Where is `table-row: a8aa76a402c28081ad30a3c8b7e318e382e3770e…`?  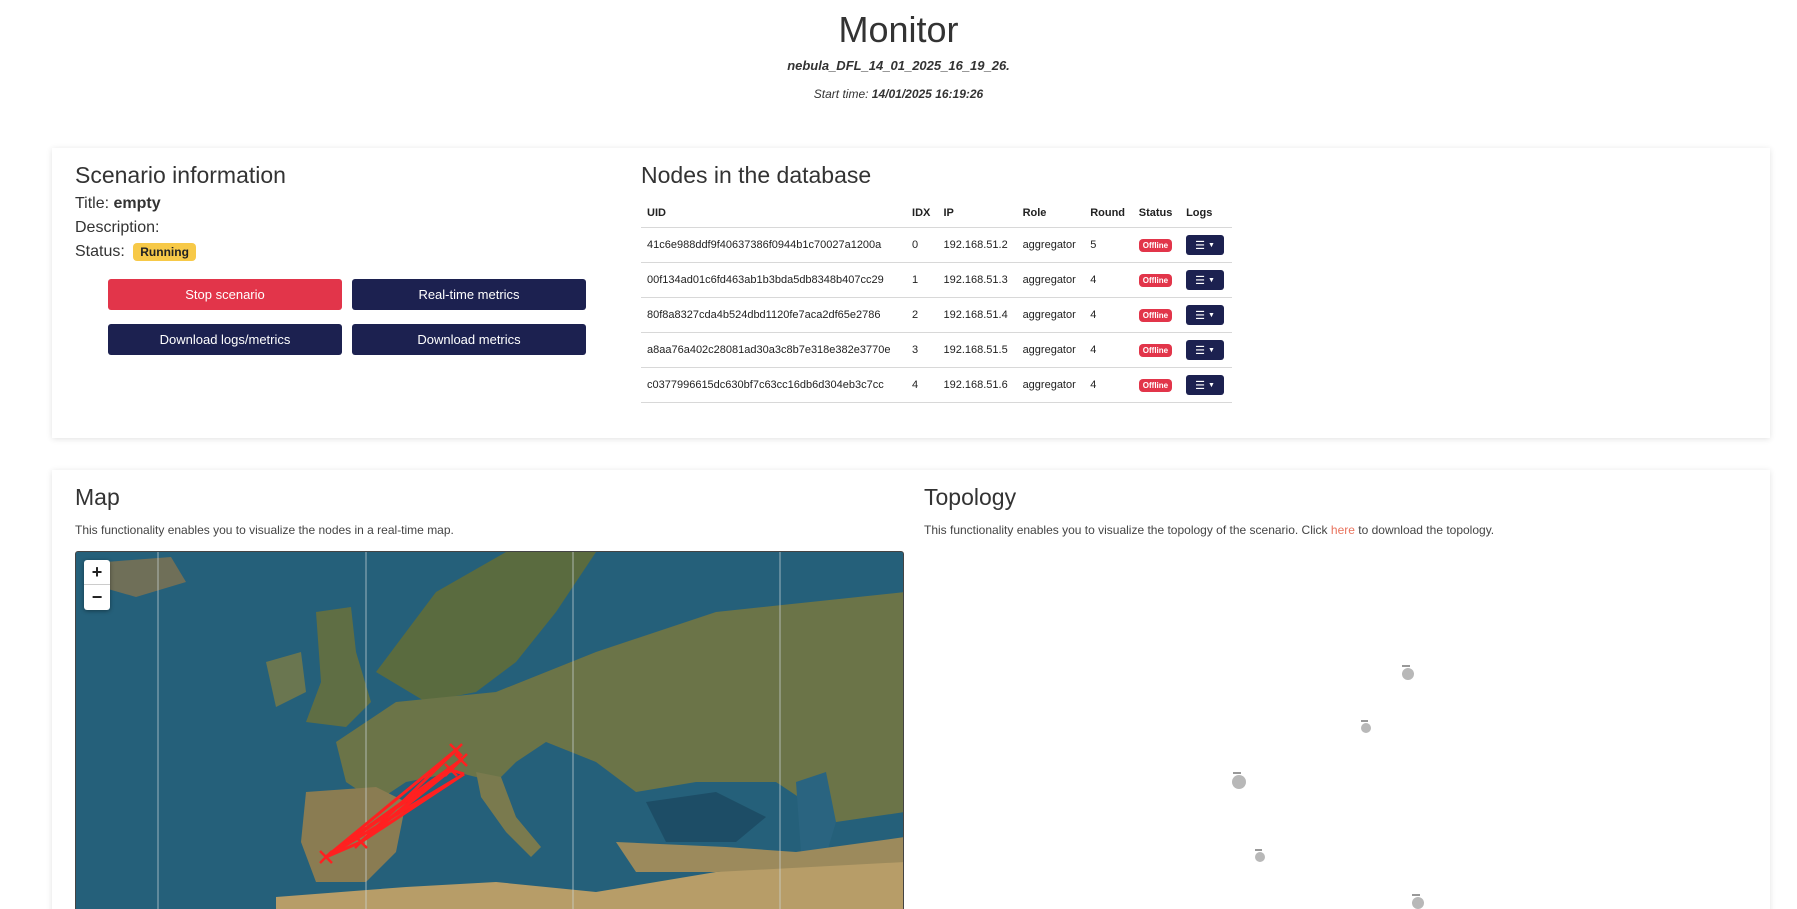
table-row: a8aa76a402c28081ad30a3c8b7e318e382e3770e… is located at coordinates (936, 350).